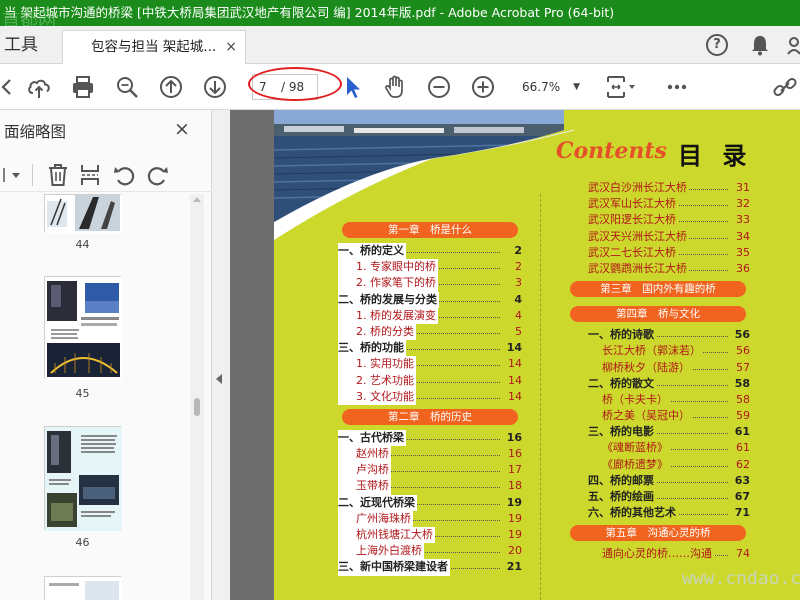 The image size is (800, 600). I want to click on toc-section-entry: 二、桥的发展与分类 4, so click(430, 299).